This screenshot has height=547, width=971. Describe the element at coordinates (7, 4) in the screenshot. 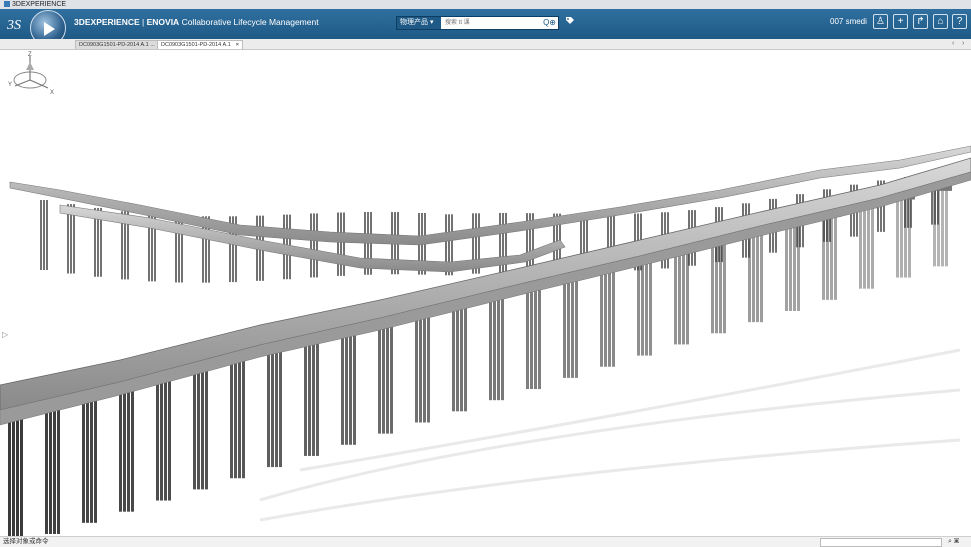

I see `app-icon` at that location.